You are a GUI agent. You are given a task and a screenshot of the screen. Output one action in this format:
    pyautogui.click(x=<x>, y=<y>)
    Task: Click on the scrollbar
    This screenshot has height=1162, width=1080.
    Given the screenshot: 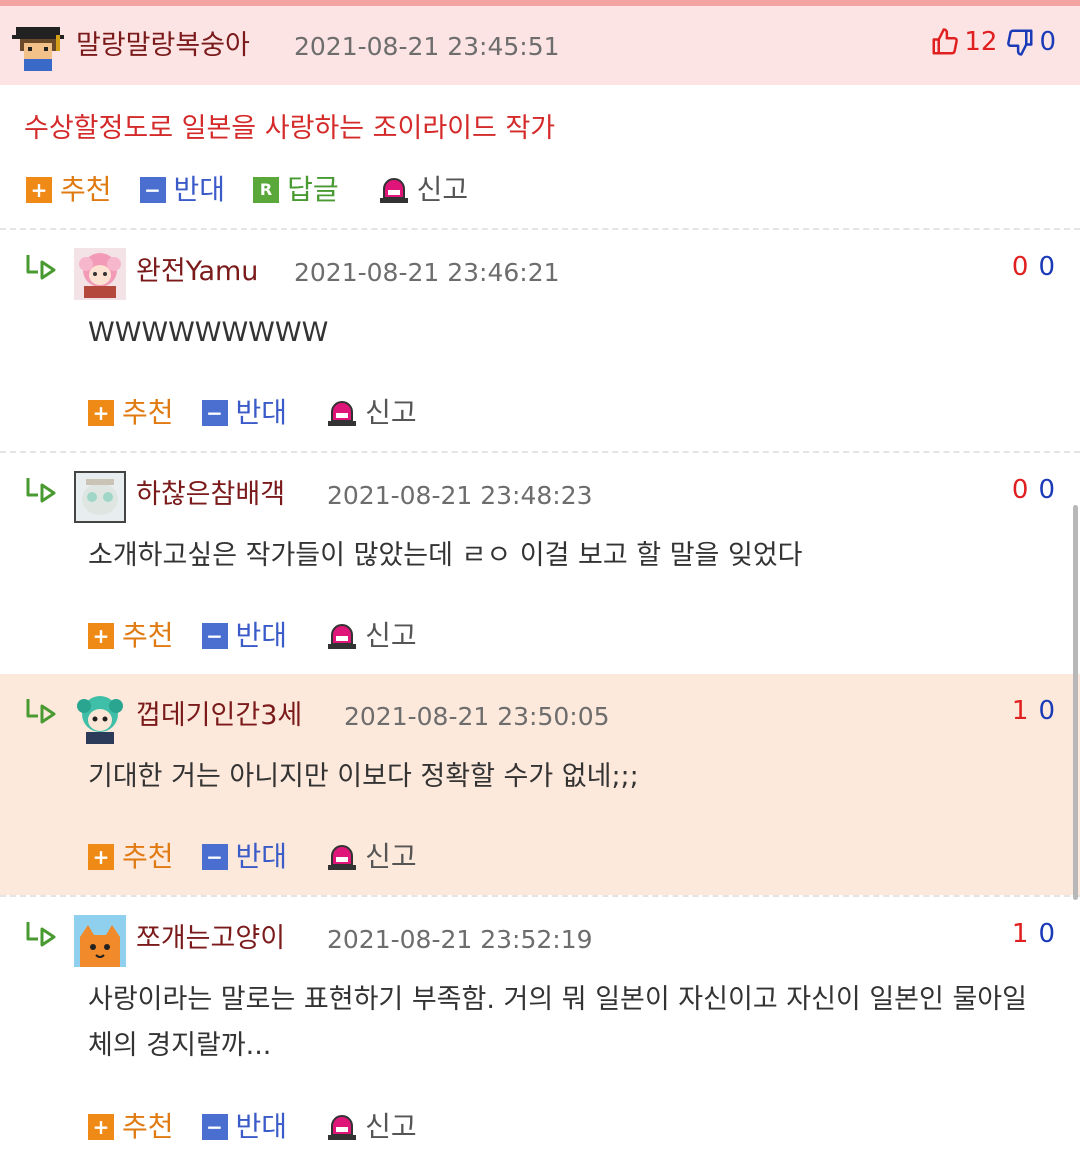 What is the action you would take?
    pyautogui.click(x=1075, y=702)
    